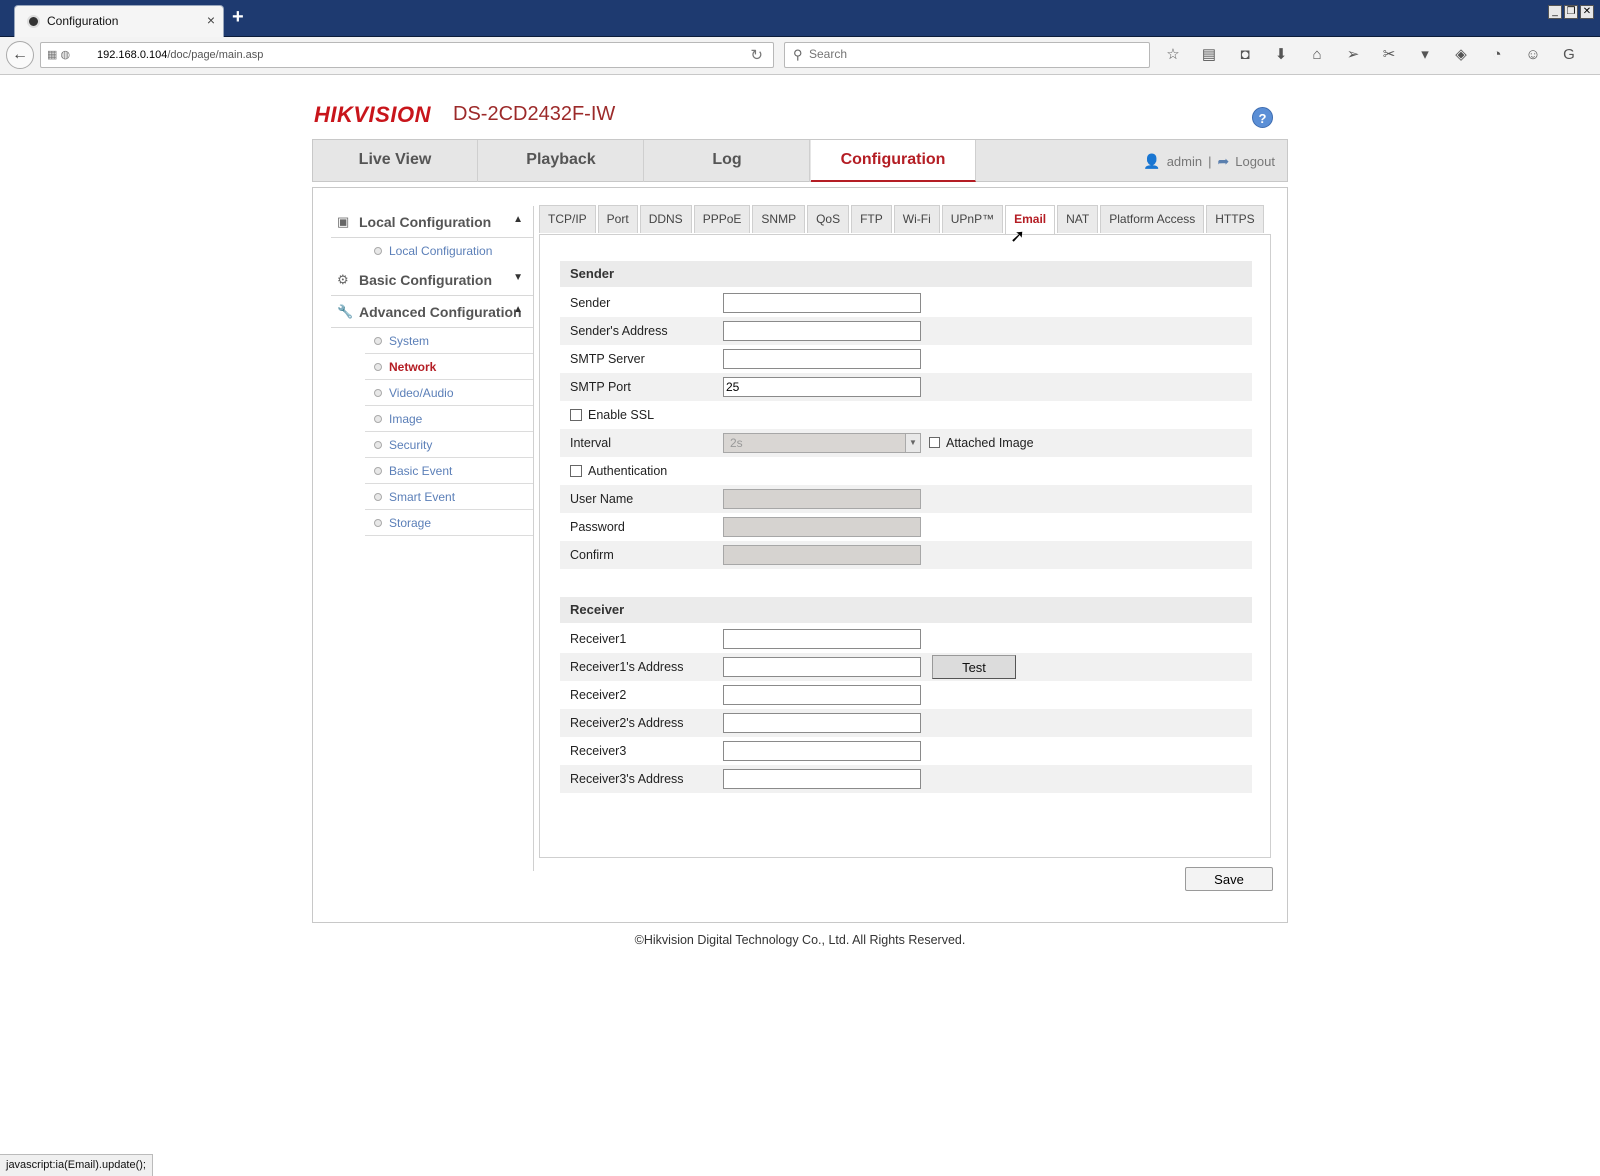  What do you see at coordinates (449, 497) in the screenshot?
I see `sidebar-item-smart-event: Smart Event` at bounding box center [449, 497].